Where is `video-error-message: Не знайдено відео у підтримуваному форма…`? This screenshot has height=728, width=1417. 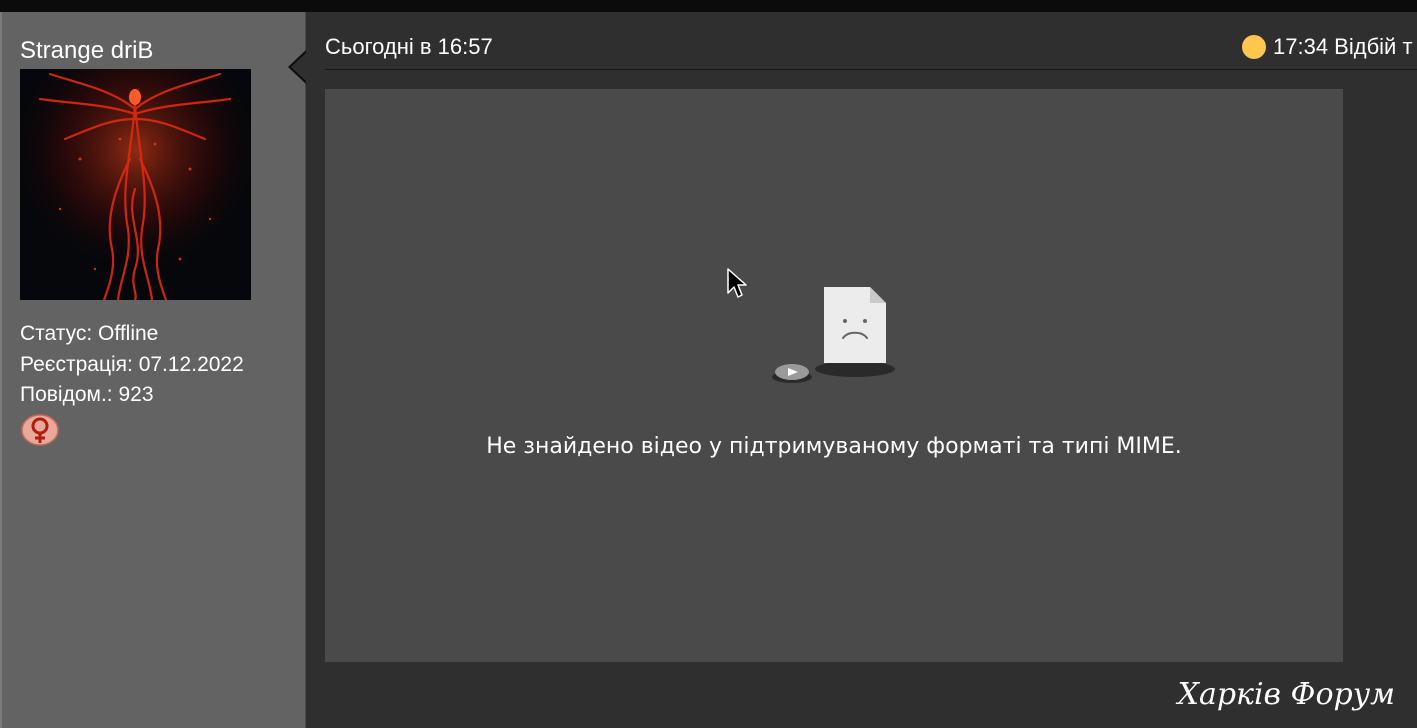
video-error-message: Не знайдено відео у підтримуваному форма… is located at coordinates (834, 446).